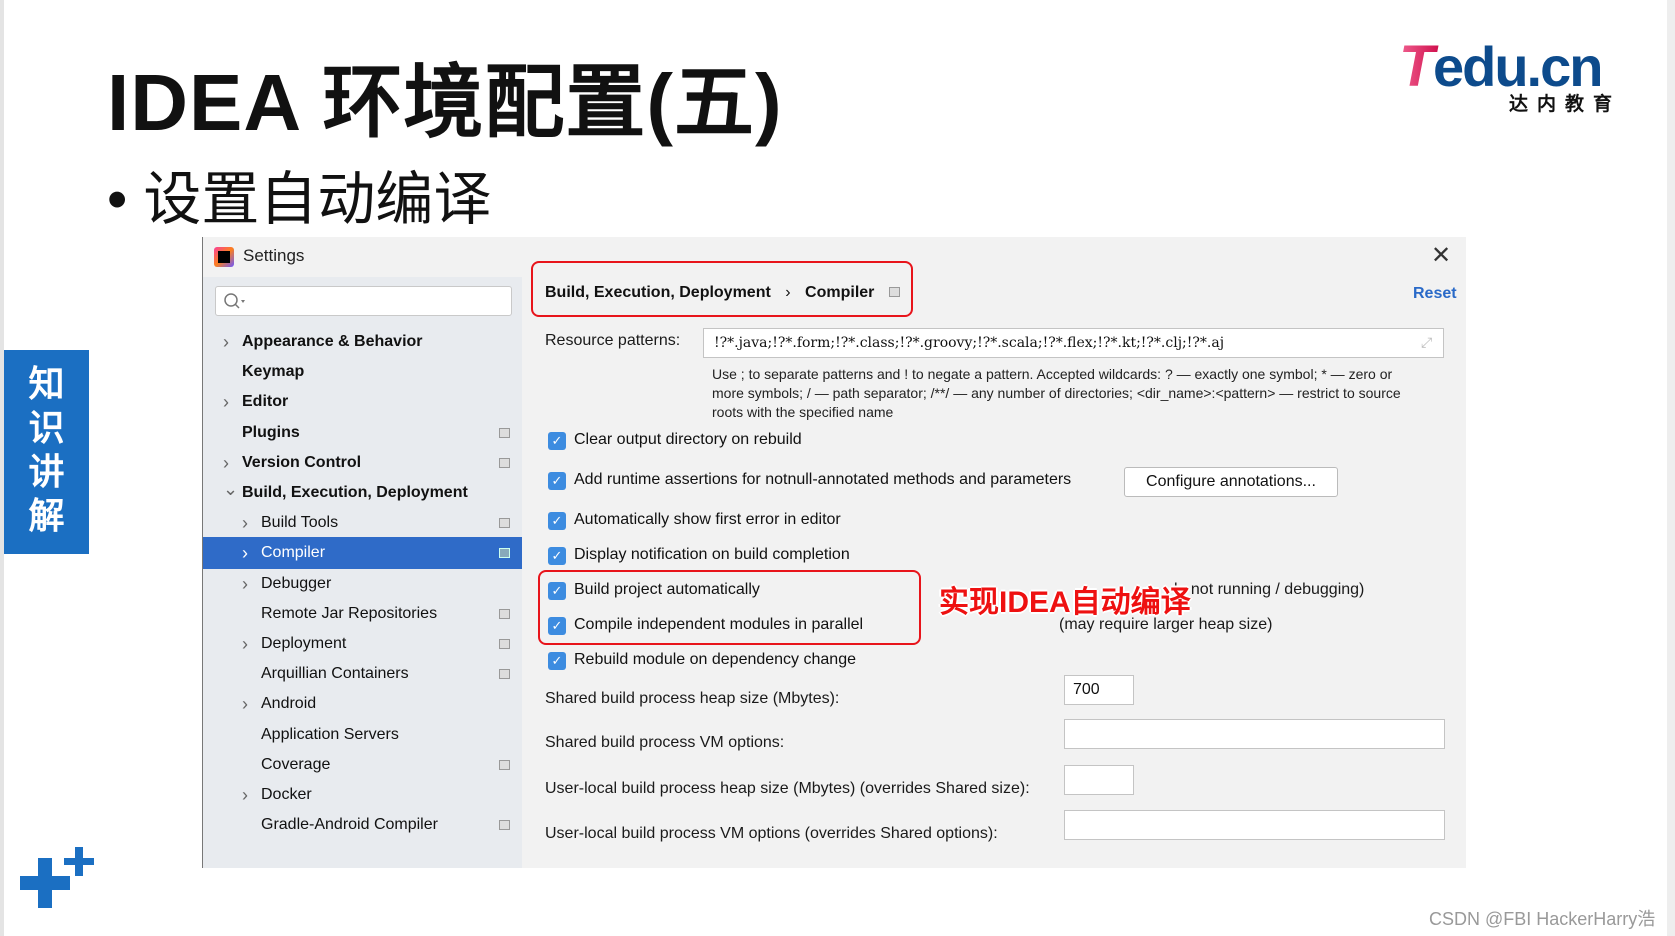 This screenshot has width=1675, height=936. What do you see at coordinates (349, 825) in the screenshot?
I see `sidebar-item-label: Gradle-Android Compiler` at bounding box center [349, 825].